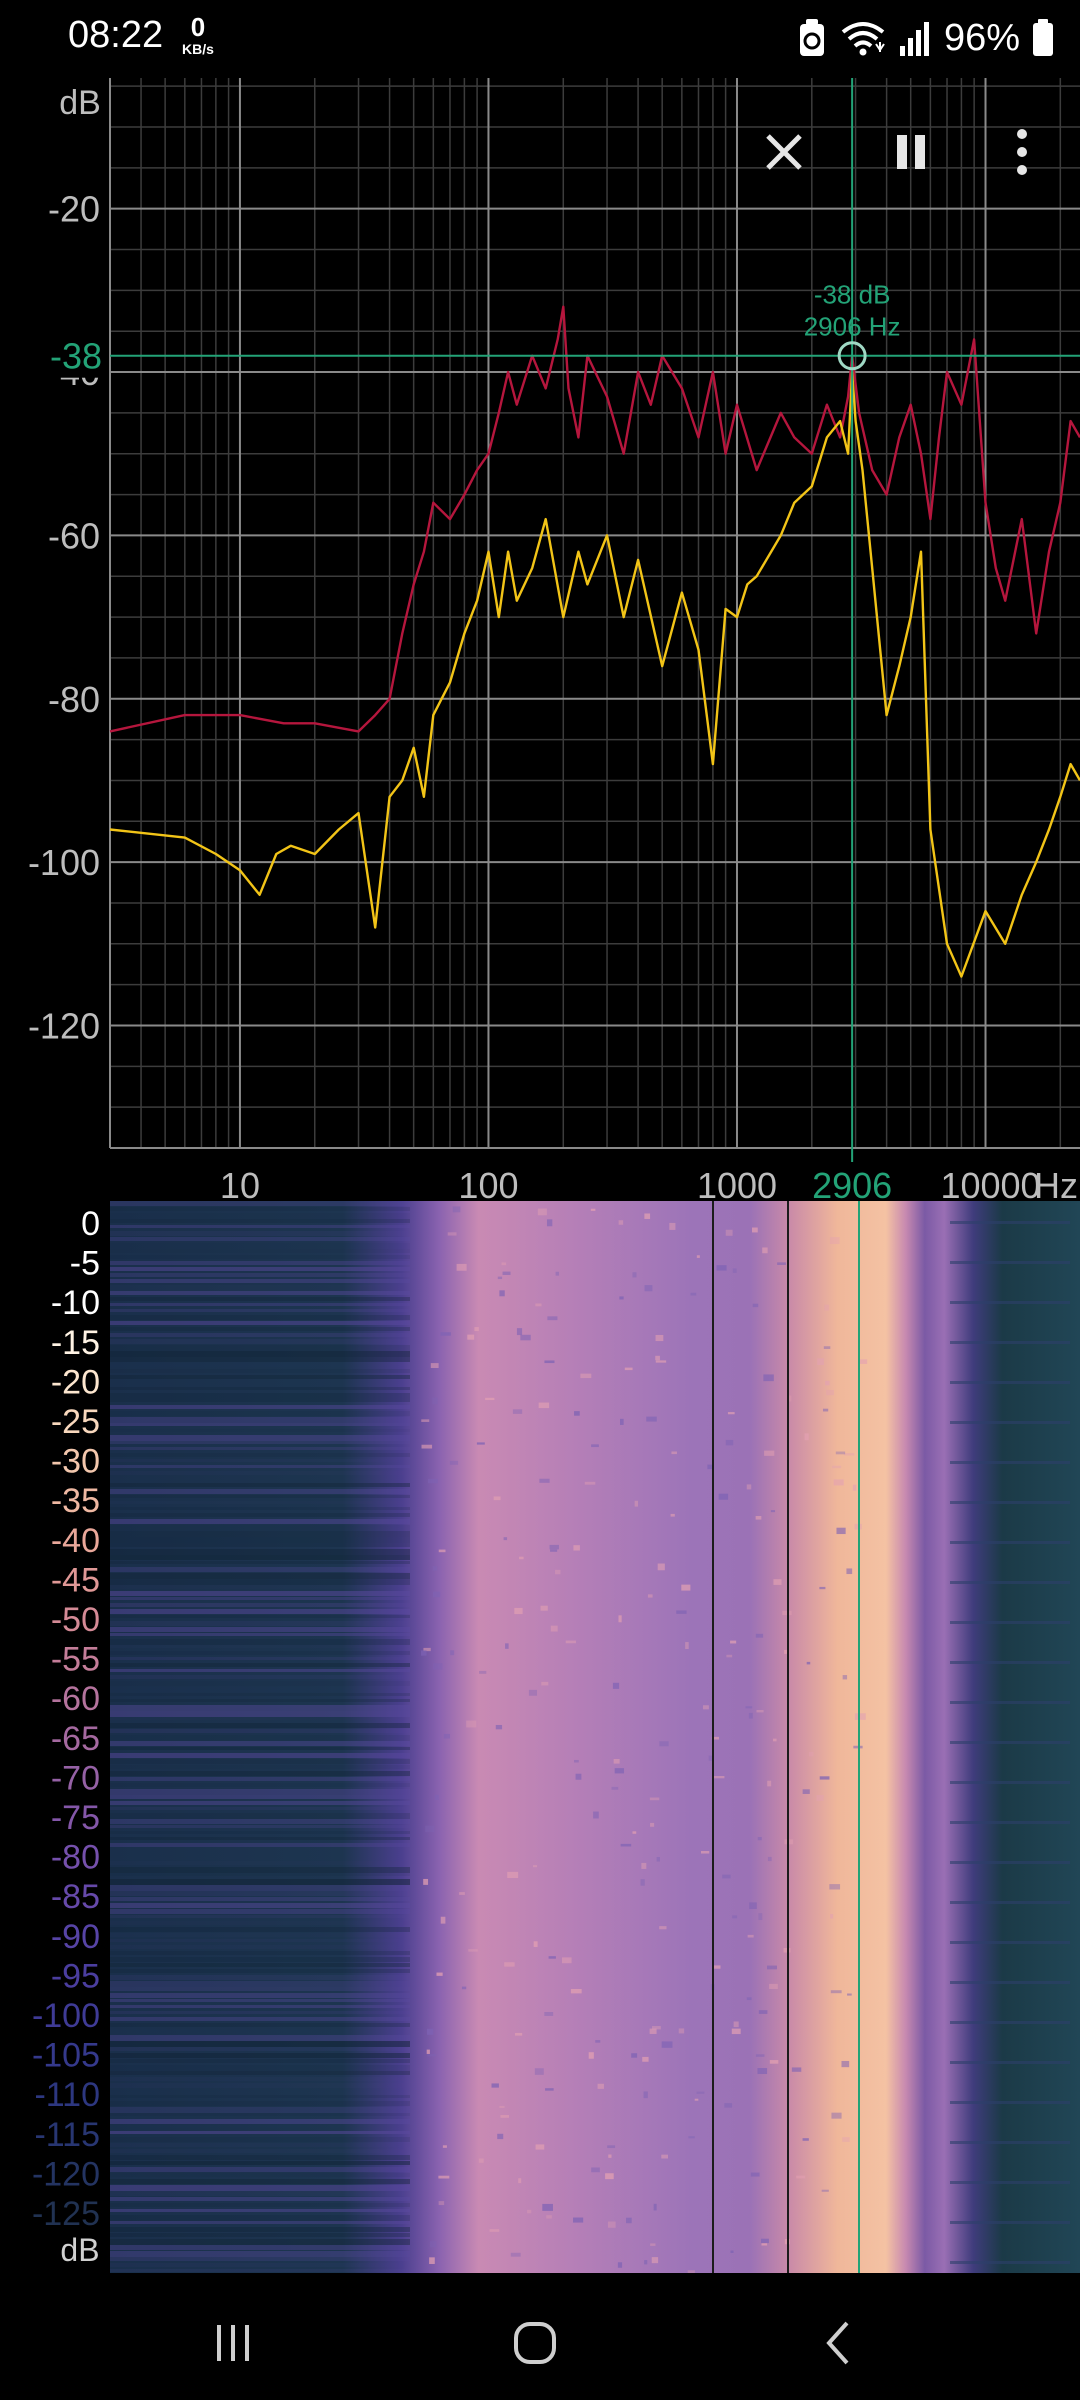 The image size is (1080, 2400). What do you see at coordinates (838, 2343) in the screenshot?
I see `back-button` at bounding box center [838, 2343].